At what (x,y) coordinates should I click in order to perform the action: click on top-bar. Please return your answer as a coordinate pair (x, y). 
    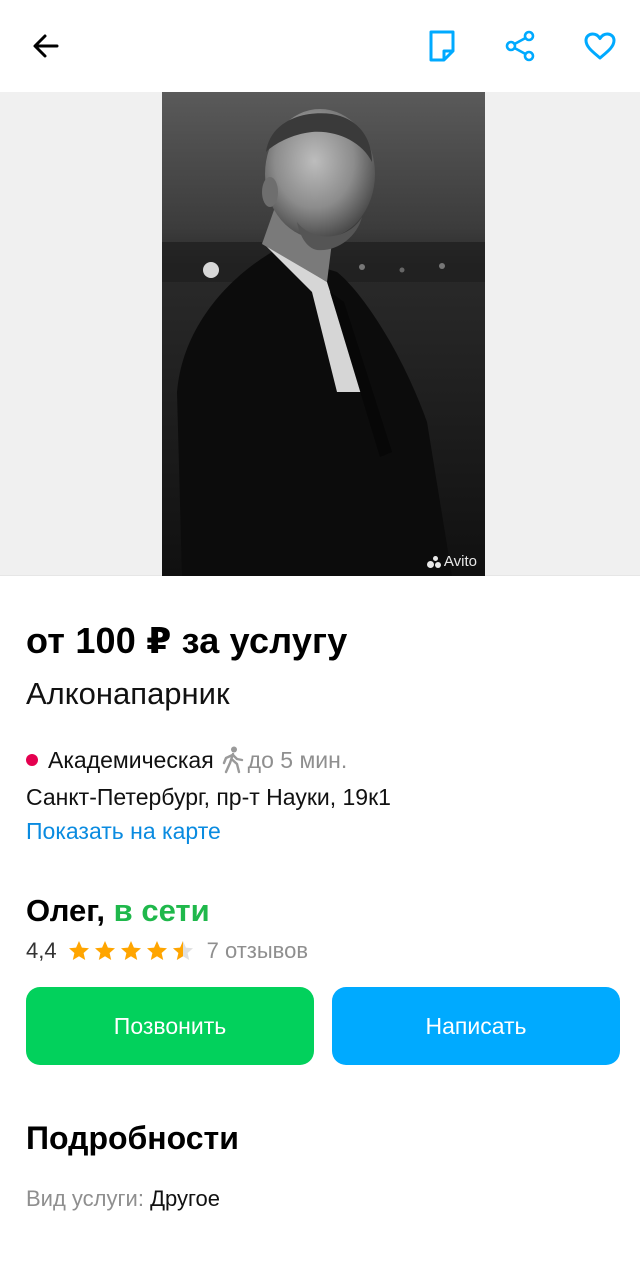
    Looking at the image, I should click on (320, 46).